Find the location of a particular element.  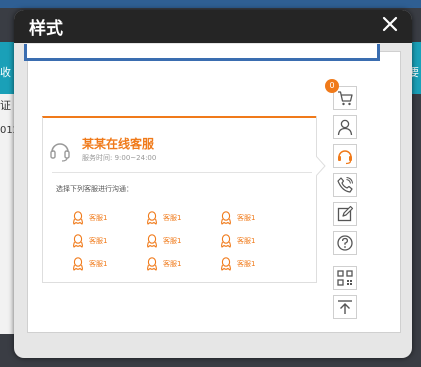

help-button is located at coordinates (345, 243).